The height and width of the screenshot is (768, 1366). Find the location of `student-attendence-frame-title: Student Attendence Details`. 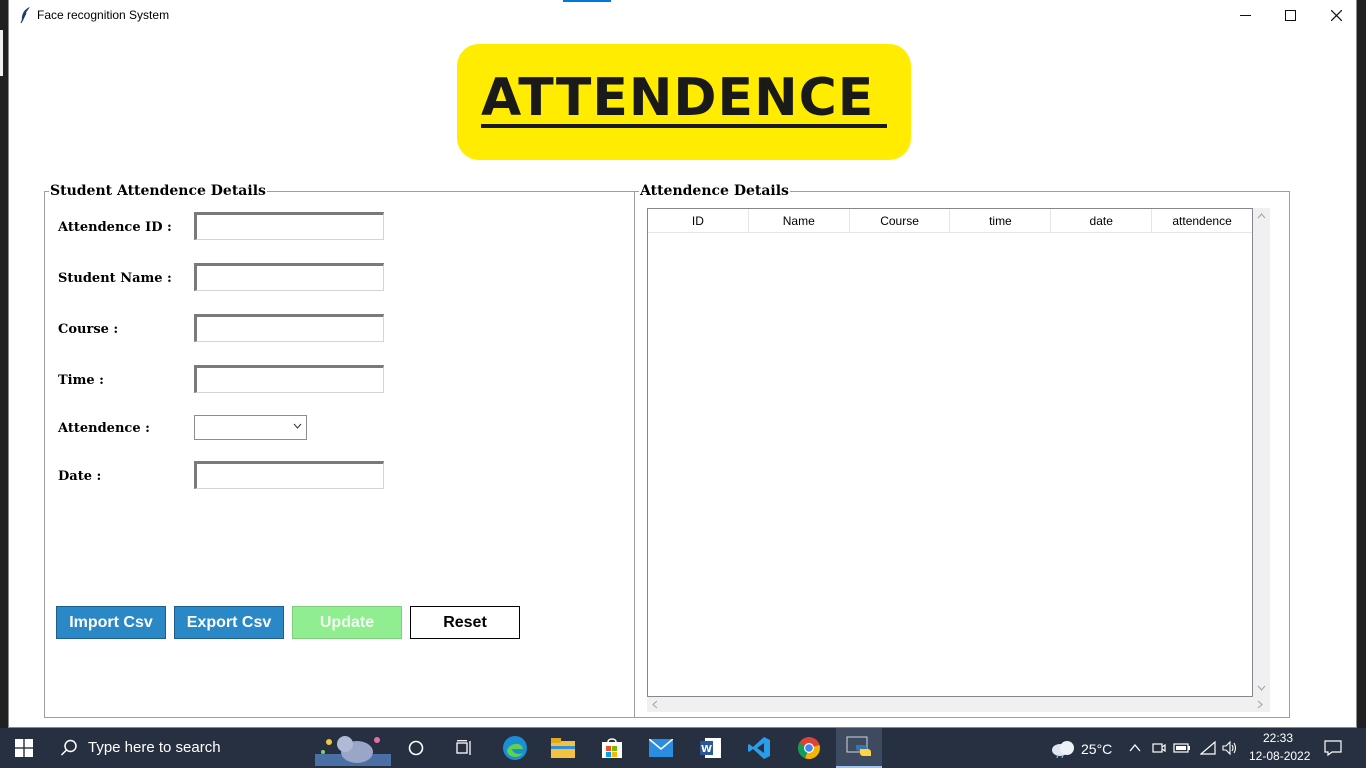

student-attendence-frame-title: Student Attendence Details is located at coordinates (158, 191).